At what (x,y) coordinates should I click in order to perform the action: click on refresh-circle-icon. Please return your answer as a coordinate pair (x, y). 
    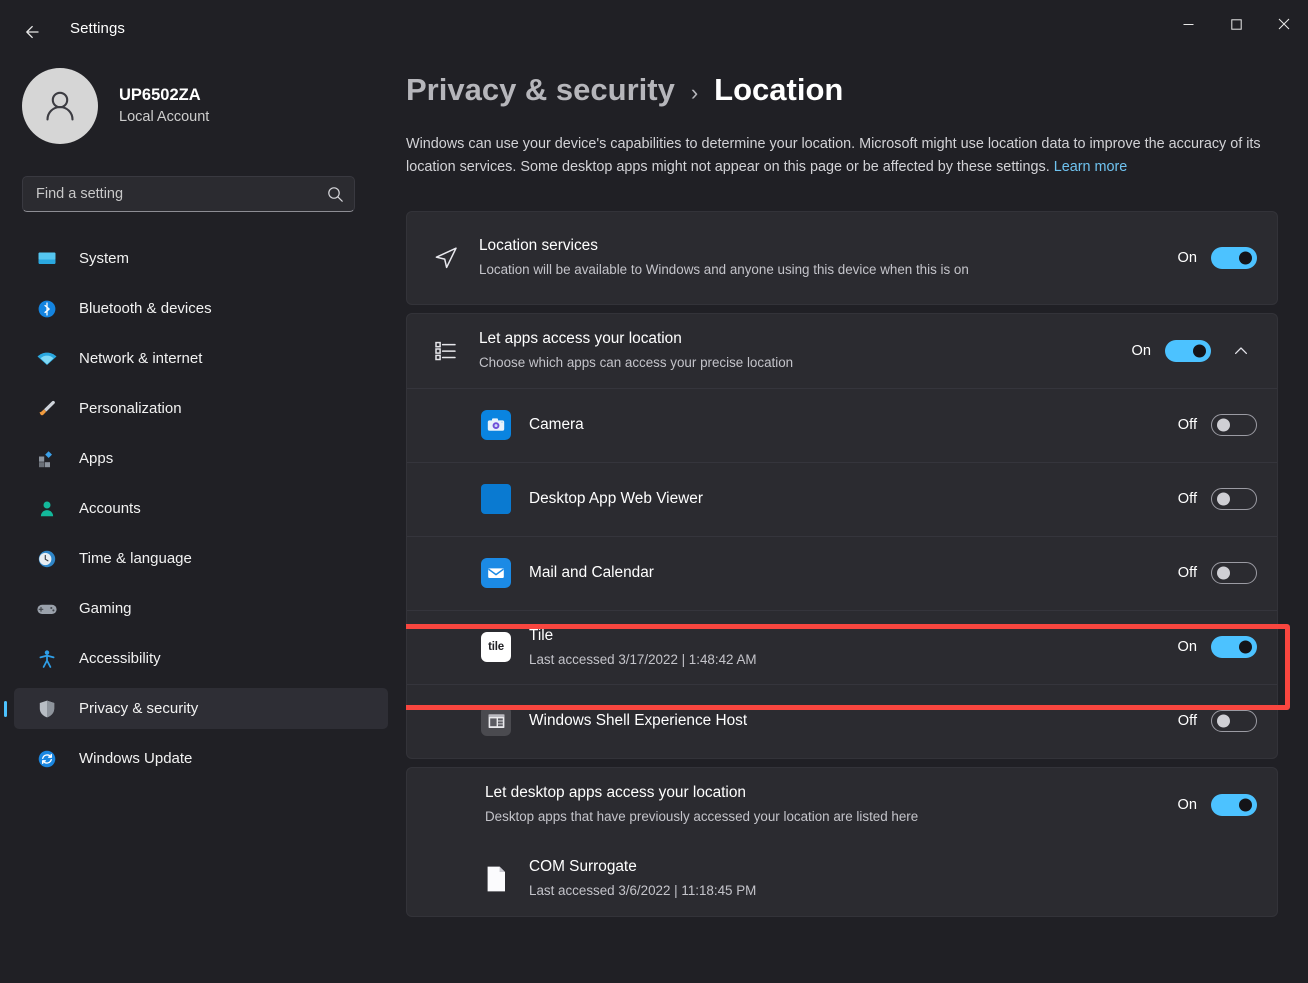
    Looking at the image, I should click on (47, 759).